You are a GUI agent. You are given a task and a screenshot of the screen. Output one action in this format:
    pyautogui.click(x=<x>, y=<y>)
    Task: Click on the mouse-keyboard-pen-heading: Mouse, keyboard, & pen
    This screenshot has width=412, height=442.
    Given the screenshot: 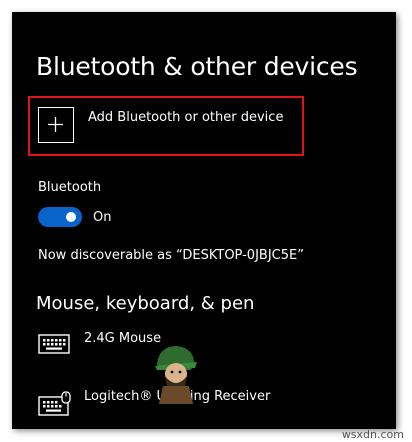 What is the action you would take?
    pyautogui.click(x=145, y=303)
    